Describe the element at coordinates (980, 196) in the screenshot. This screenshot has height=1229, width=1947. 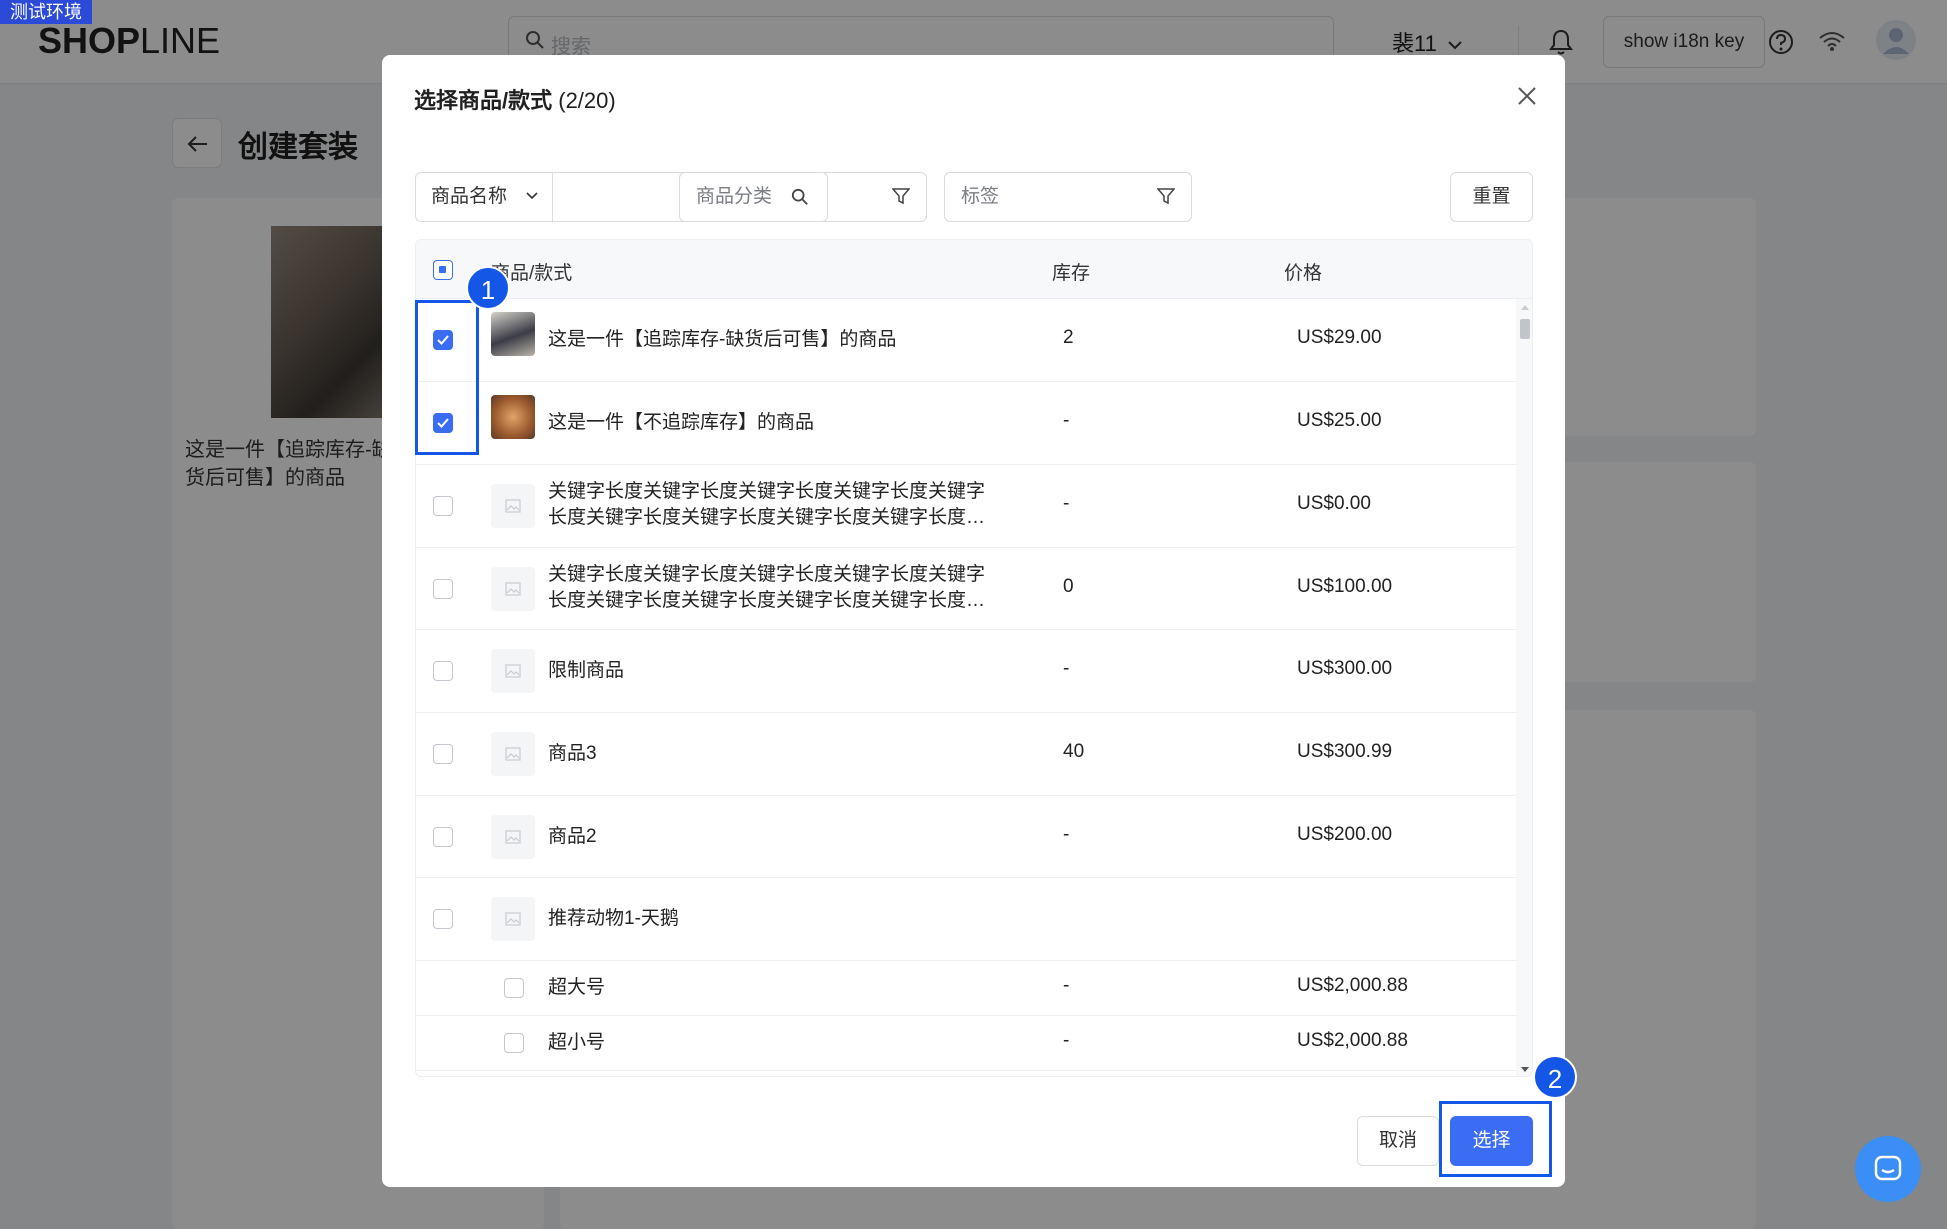
I see `tag-filter-label: 标签` at that location.